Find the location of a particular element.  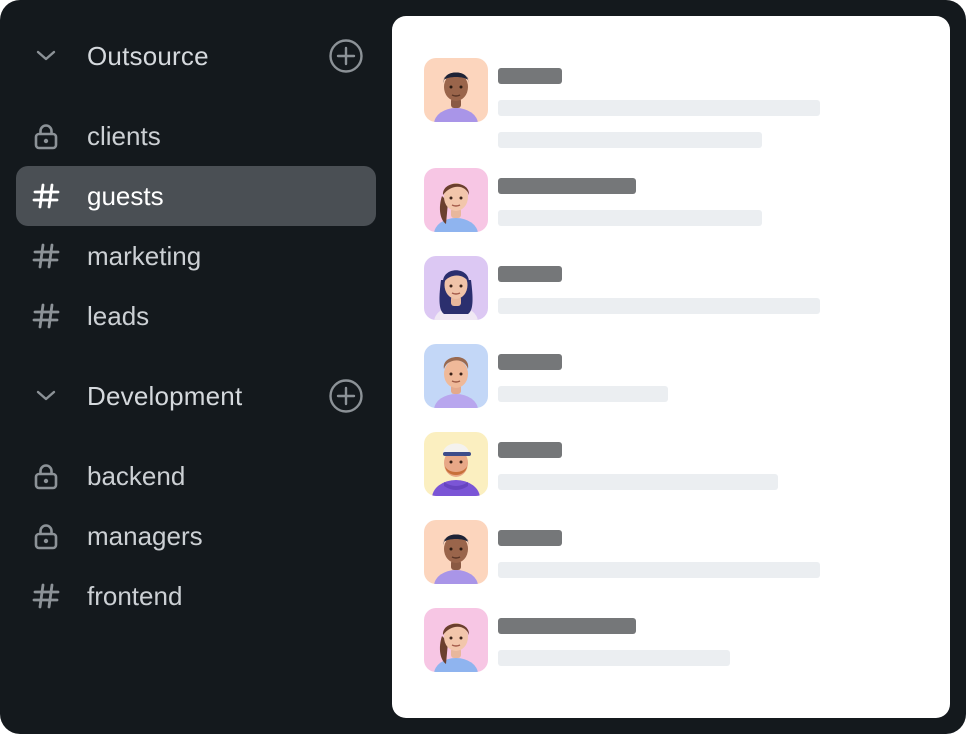

channel-label: backend is located at coordinates (136, 476).